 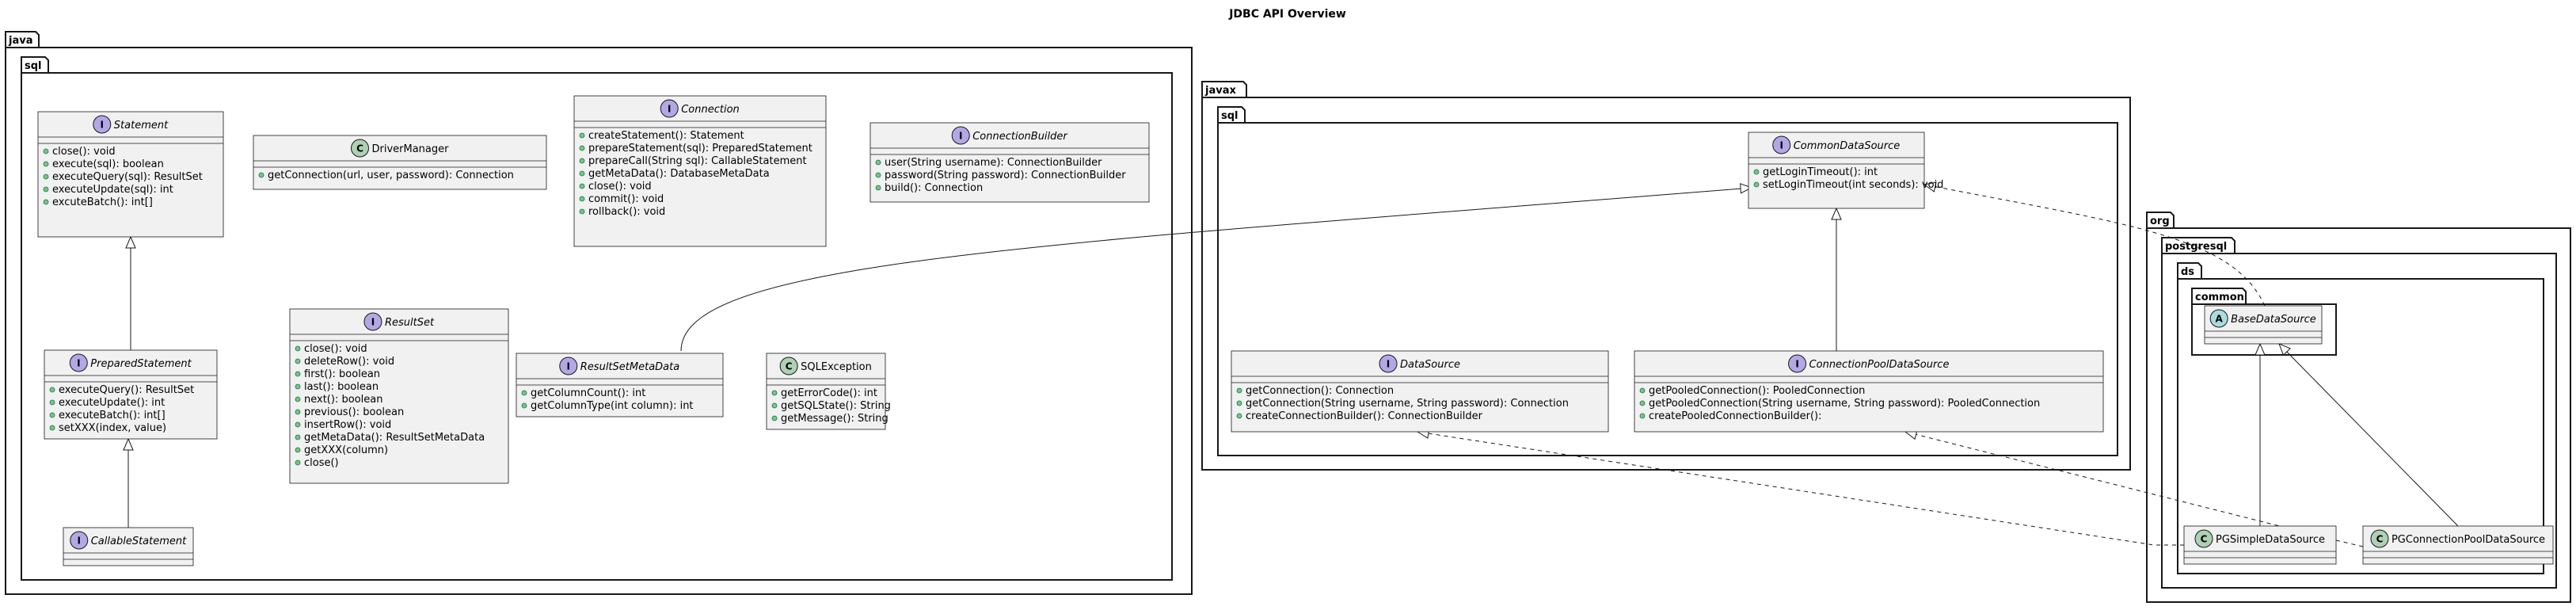 I want to click on inheritance-arrowhead, so click(x=130, y=242).